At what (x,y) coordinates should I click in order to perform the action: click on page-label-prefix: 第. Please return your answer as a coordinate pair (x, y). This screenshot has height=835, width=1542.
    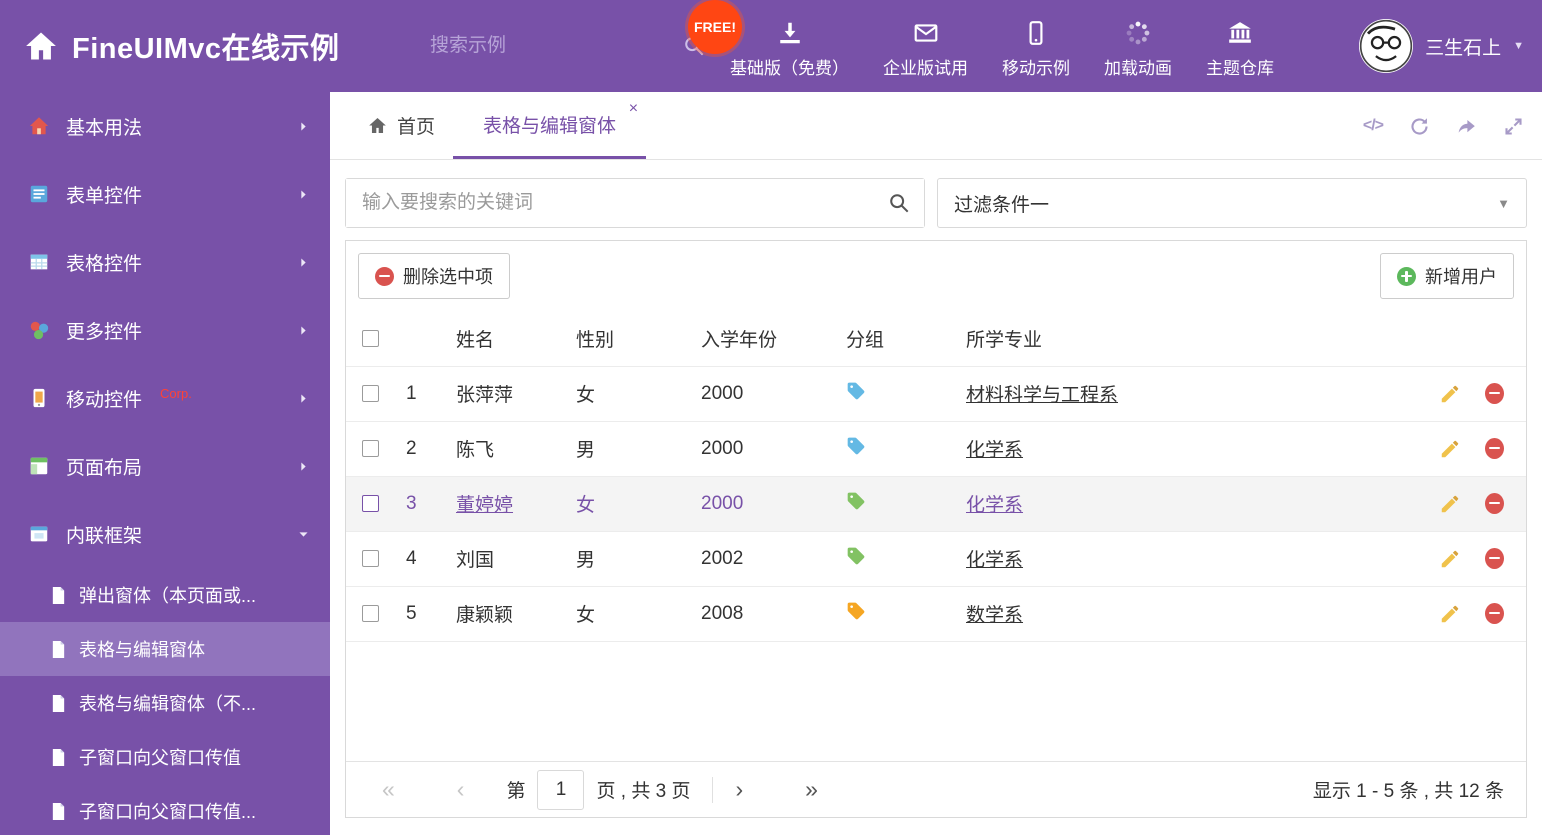
    Looking at the image, I should click on (516, 791).